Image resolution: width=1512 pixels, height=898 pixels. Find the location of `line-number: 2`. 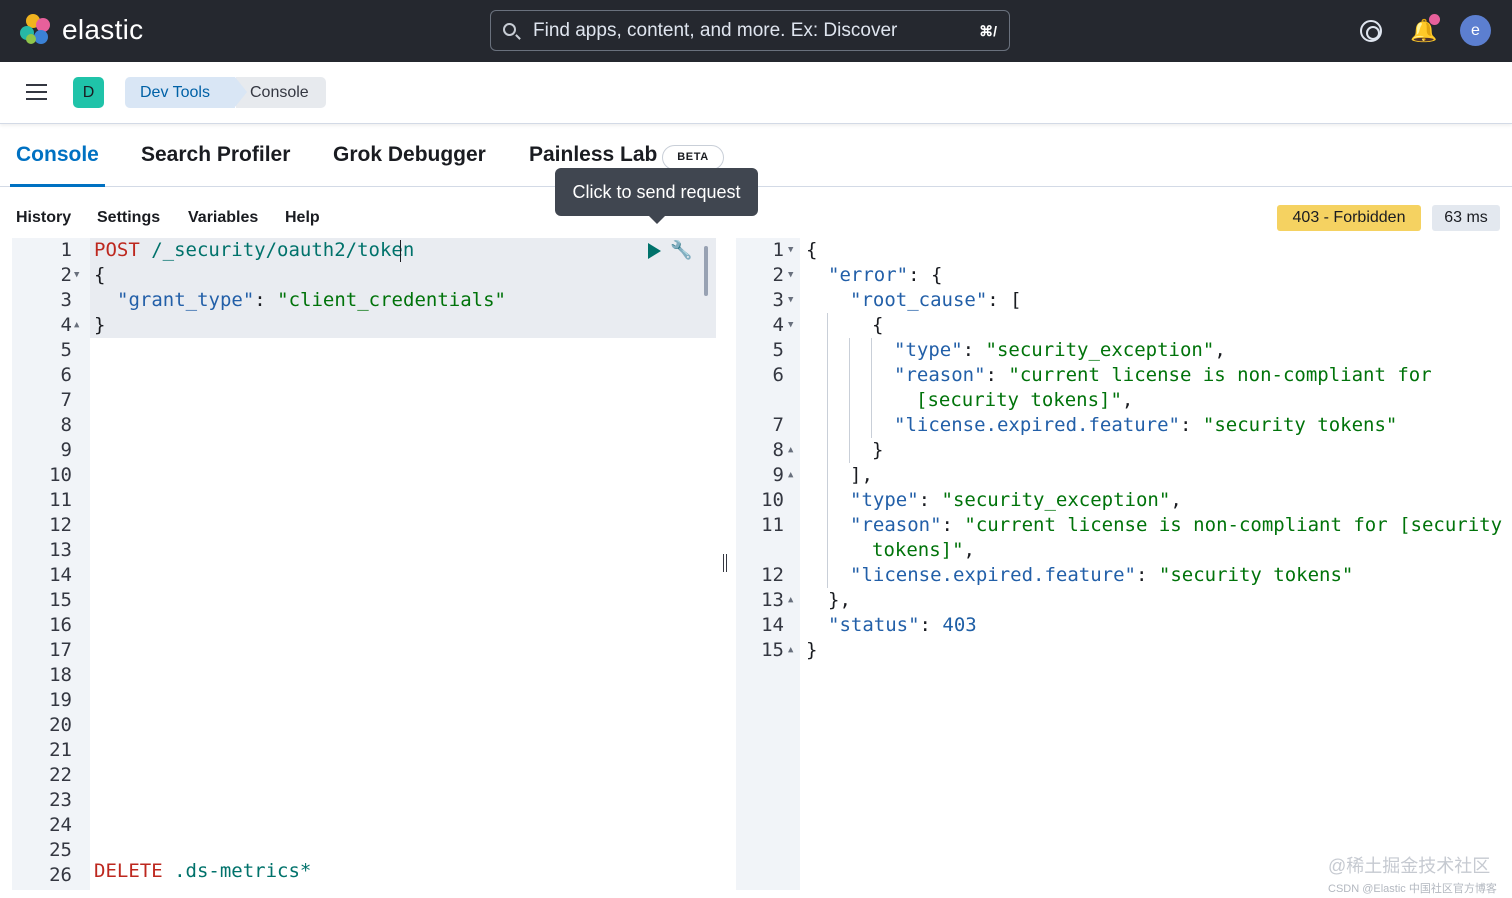

line-number: 2 is located at coordinates (66, 275).